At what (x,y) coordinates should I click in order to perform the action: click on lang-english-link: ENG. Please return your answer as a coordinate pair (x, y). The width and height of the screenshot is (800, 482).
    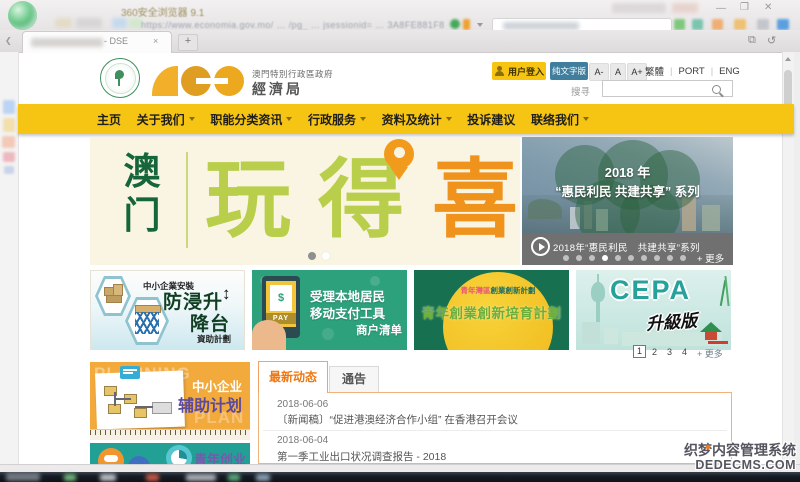
    Looking at the image, I should click on (729, 71).